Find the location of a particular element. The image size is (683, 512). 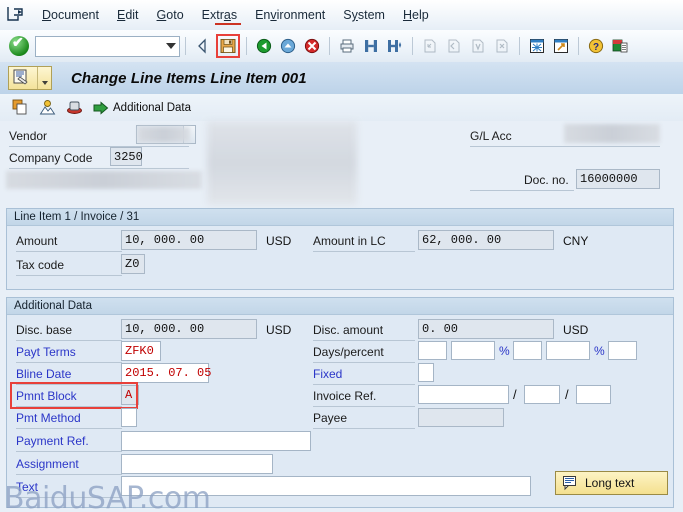

printer-icon is located at coordinates (74, 108).